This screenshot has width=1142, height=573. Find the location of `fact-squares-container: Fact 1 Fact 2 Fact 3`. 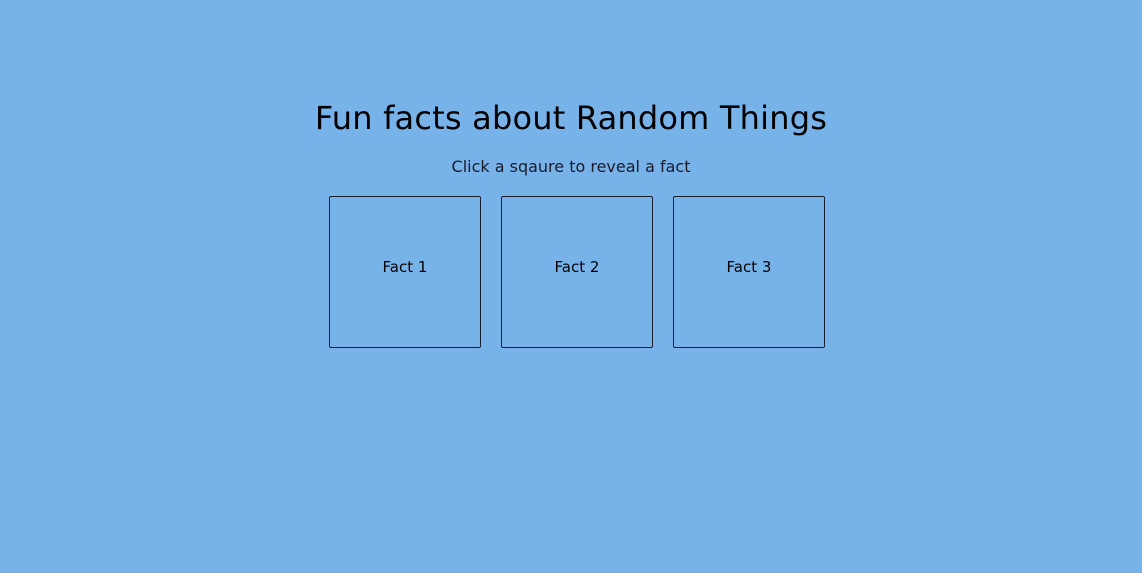

fact-squares-container: Fact 1 Fact 2 Fact 3 is located at coordinates (577, 272).